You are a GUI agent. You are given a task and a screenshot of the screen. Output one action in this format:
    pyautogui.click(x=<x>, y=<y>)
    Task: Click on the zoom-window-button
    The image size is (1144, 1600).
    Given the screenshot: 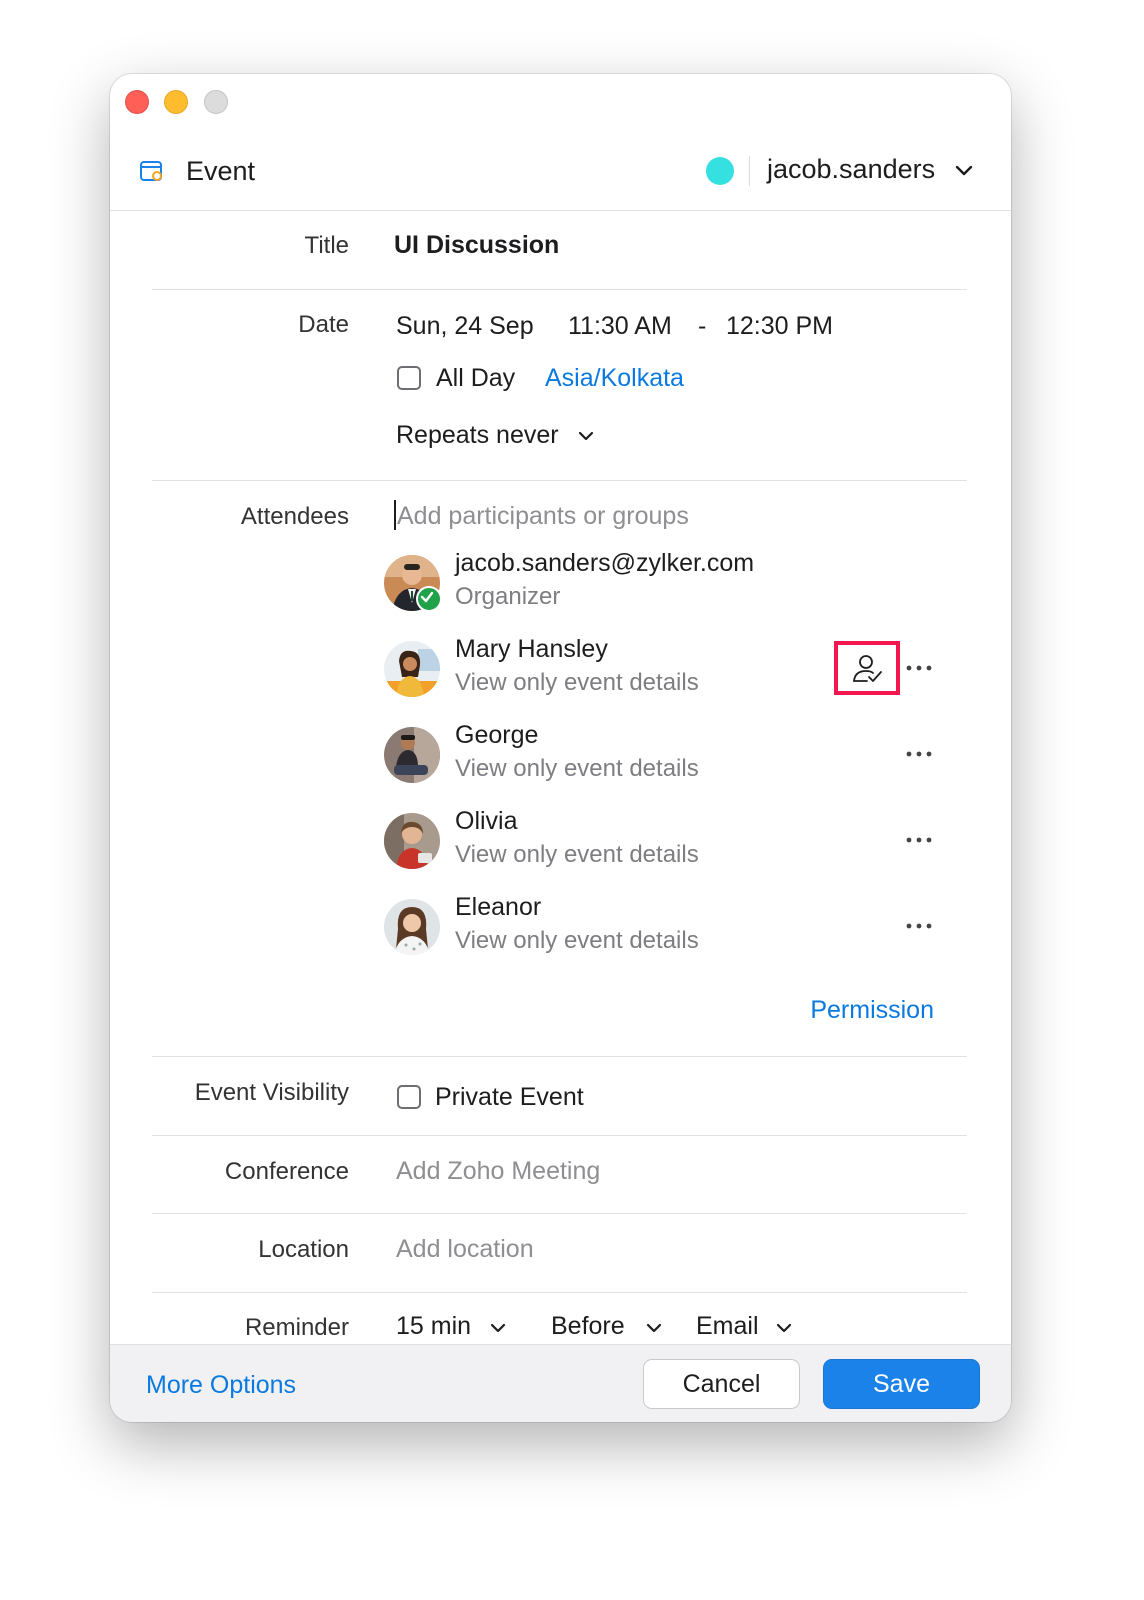 What is the action you would take?
    pyautogui.click(x=216, y=102)
    